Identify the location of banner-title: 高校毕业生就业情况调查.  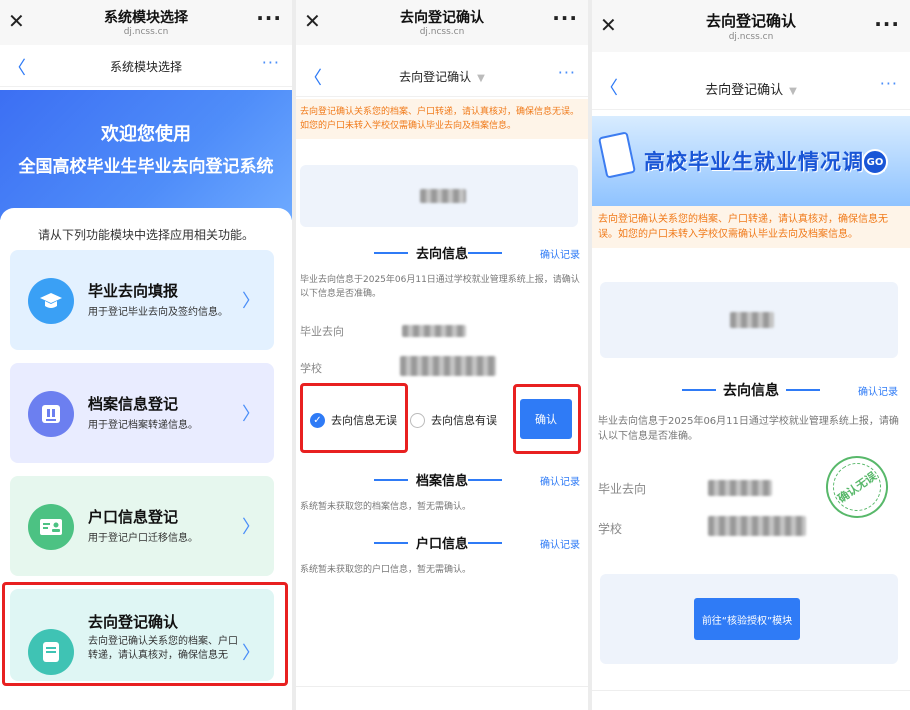
(765, 162).